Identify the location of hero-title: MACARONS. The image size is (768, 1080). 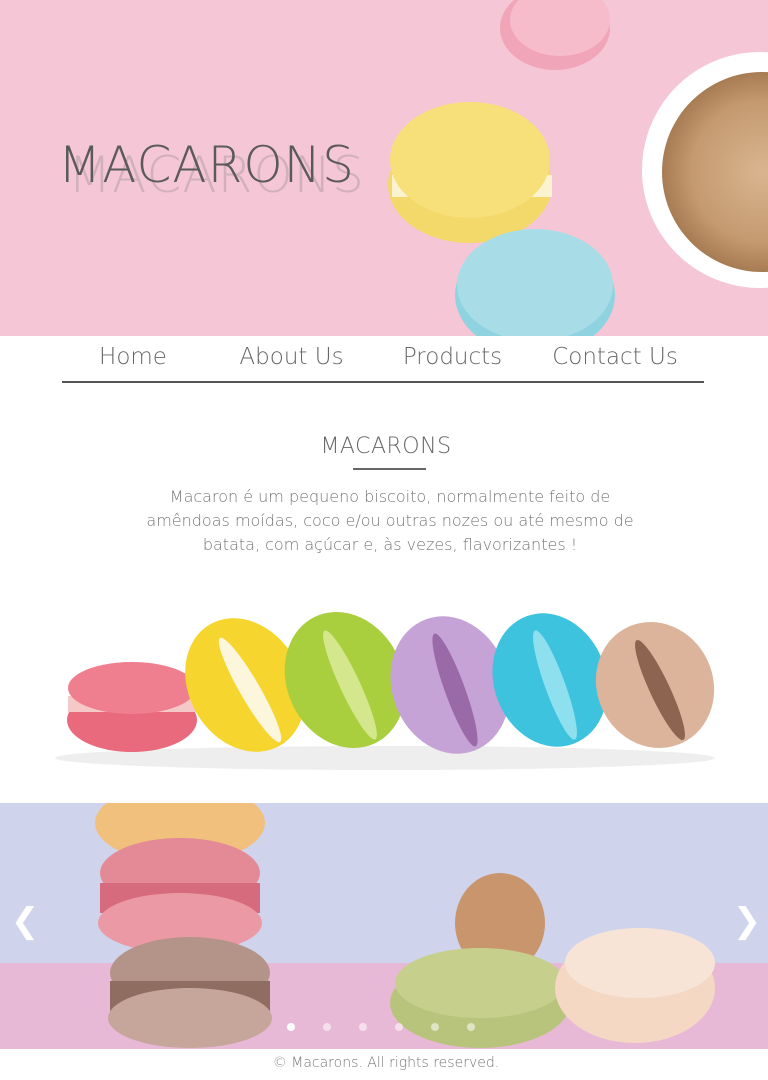
(206, 165).